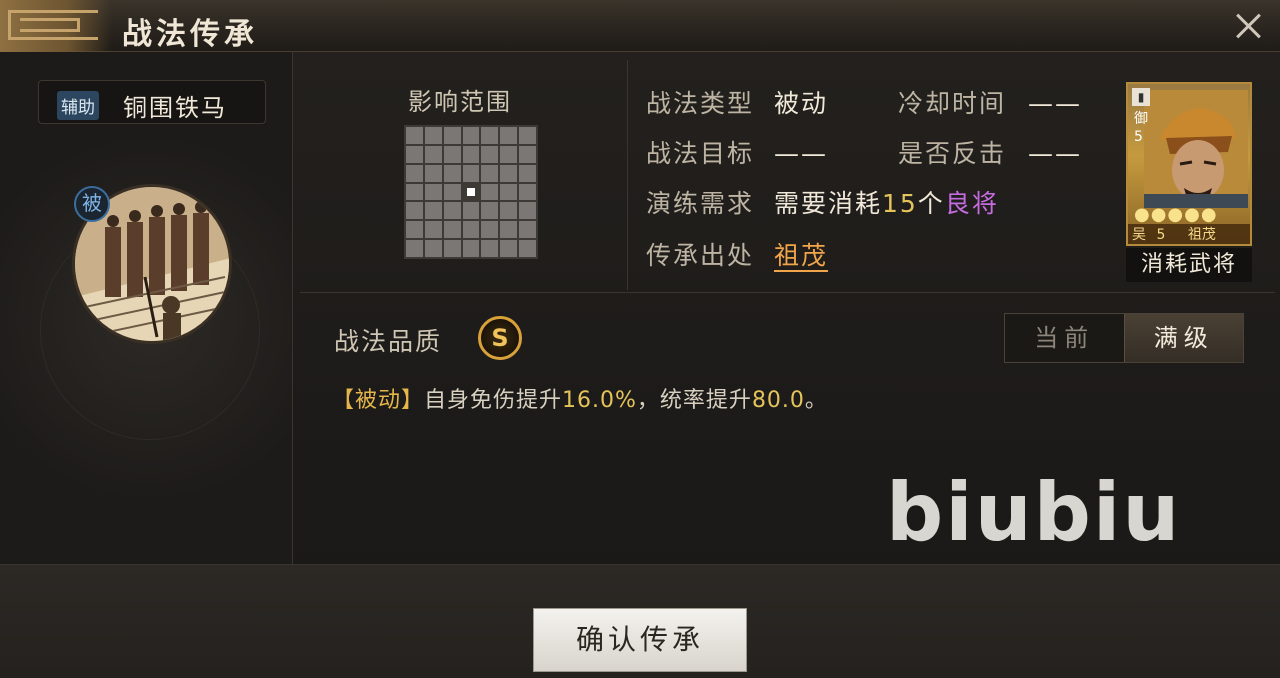  Describe the element at coordinates (1141, 128) in the screenshot. I see `hero-side-text: 御5` at that location.